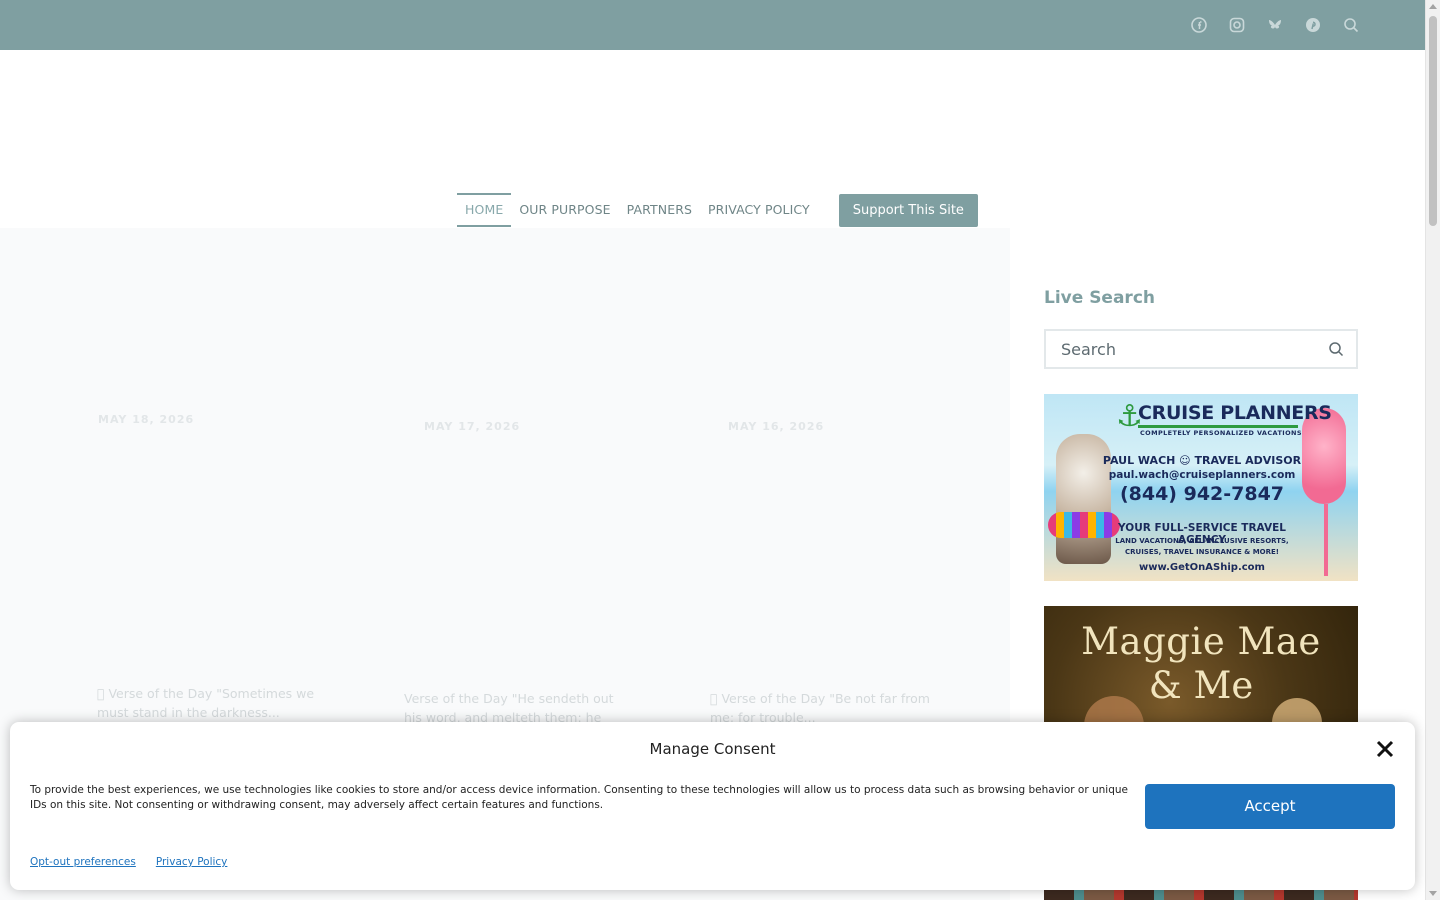 The image size is (1440, 900). What do you see at coordinates (1218, 426) in the screenshot?
I see `ad-brand-bar` at bounding box center [1218, 426].